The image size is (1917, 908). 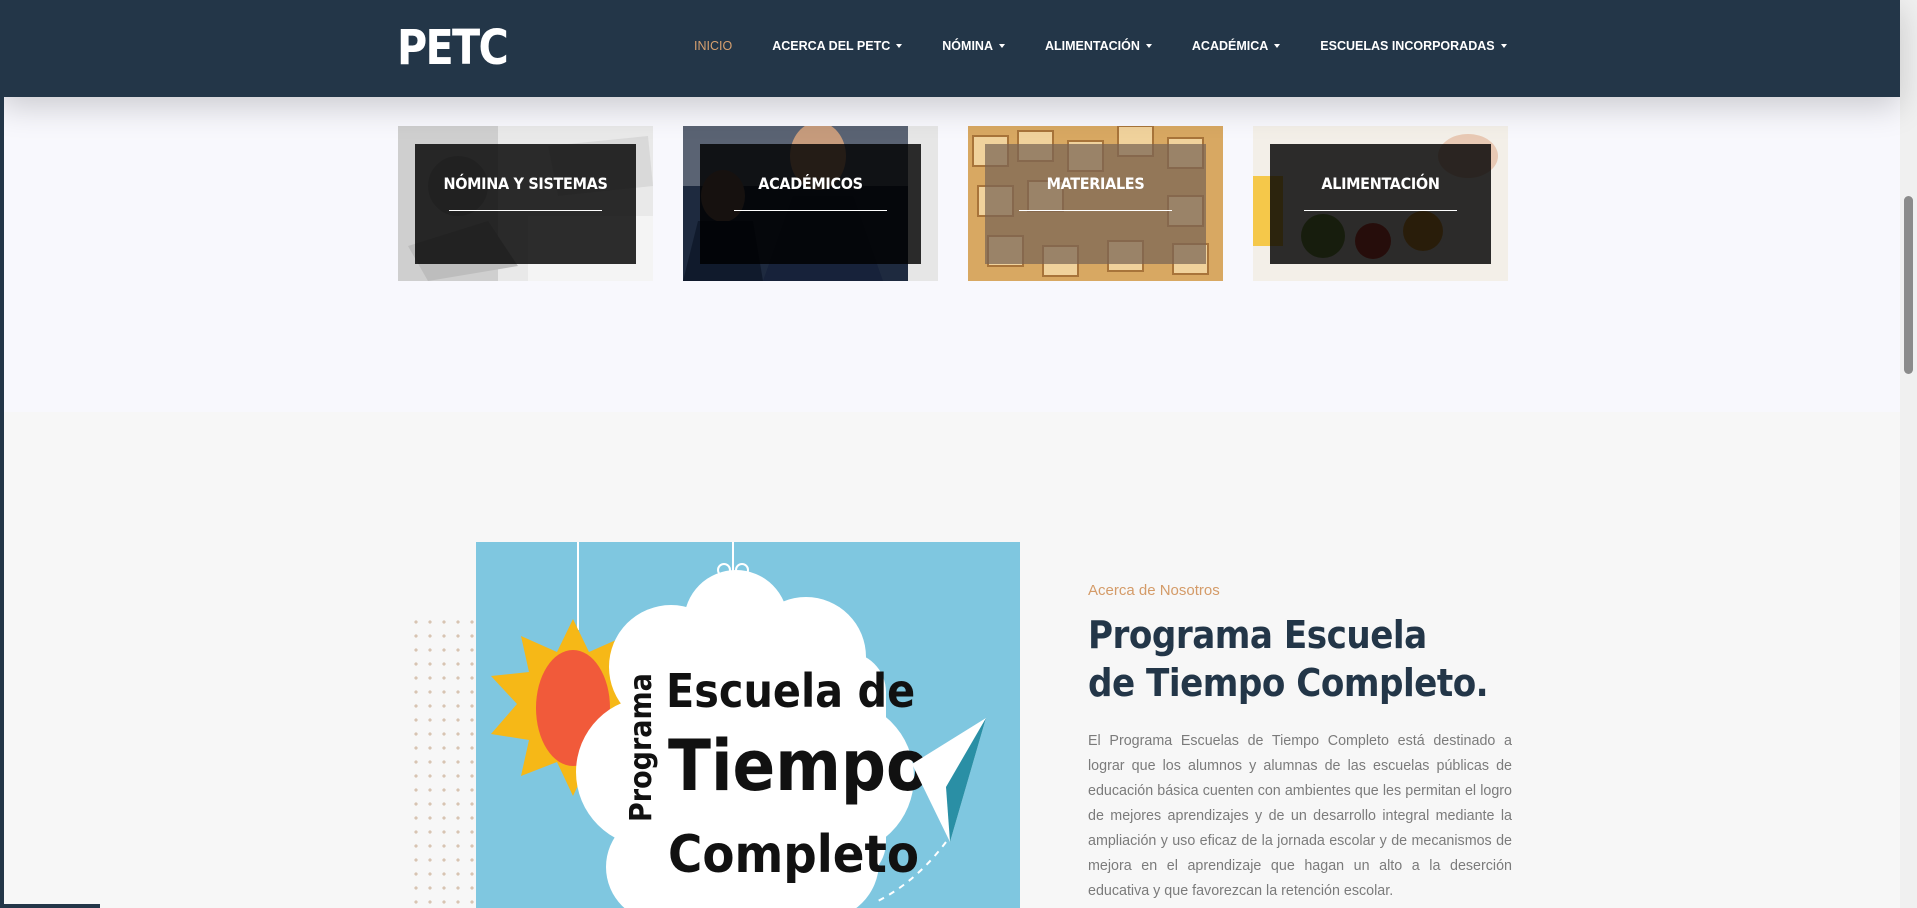 I want to click on nav-item-acerca: ACERCA DEL PETC, so click(x=837, y=46).